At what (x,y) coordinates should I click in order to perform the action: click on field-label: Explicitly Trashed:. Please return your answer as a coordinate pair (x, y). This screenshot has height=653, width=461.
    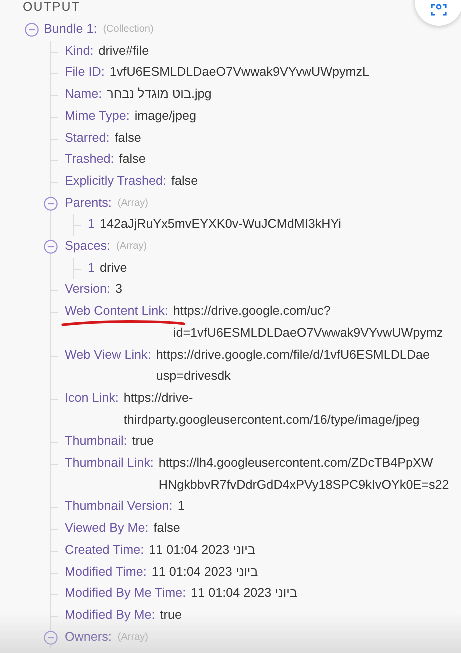
    Looking at the image, I should click on (115, 181).